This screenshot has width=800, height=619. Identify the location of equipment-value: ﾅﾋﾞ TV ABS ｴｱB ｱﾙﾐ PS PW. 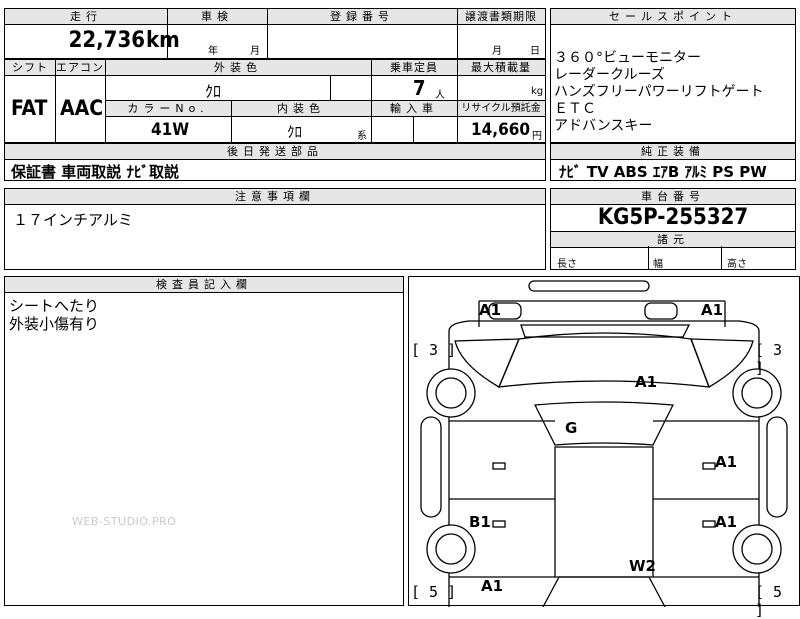
(663, 172).